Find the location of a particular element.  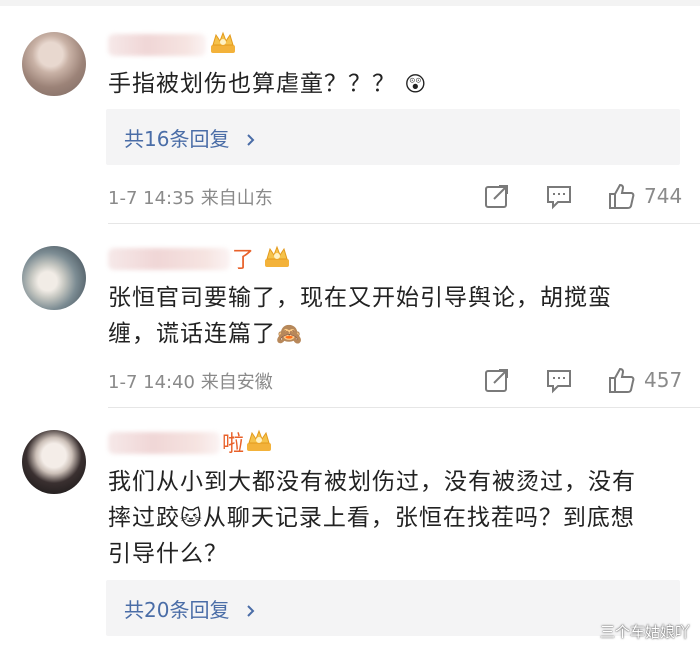

like-count: 744 is located at coordinates (663, 196).